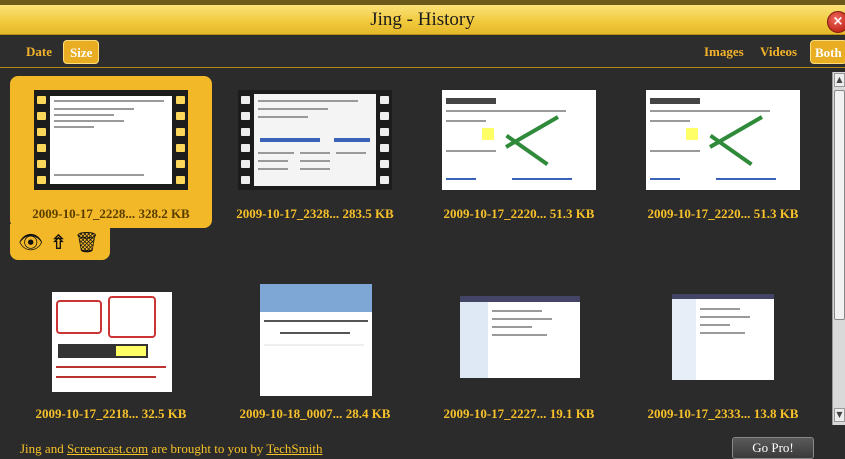 This screenshot has width=845, height=459. Describe the element at coordinates (724, 52) in the screenshot. I see `filter-images-button: Images` at that location.